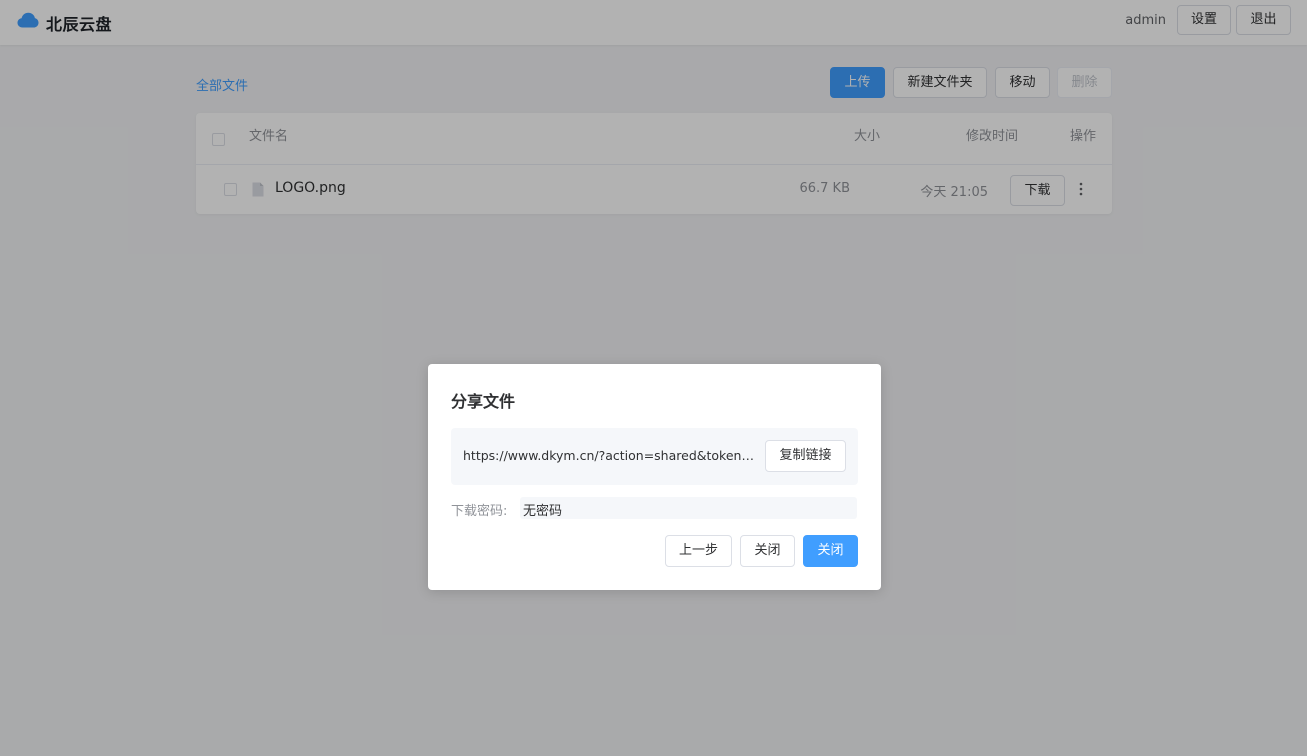 The height and width of the screenshot is (756, 1307). Describe the element at coordinates (688, 508) in the screenshot. I see `download-password-field: 无密码` at that location.